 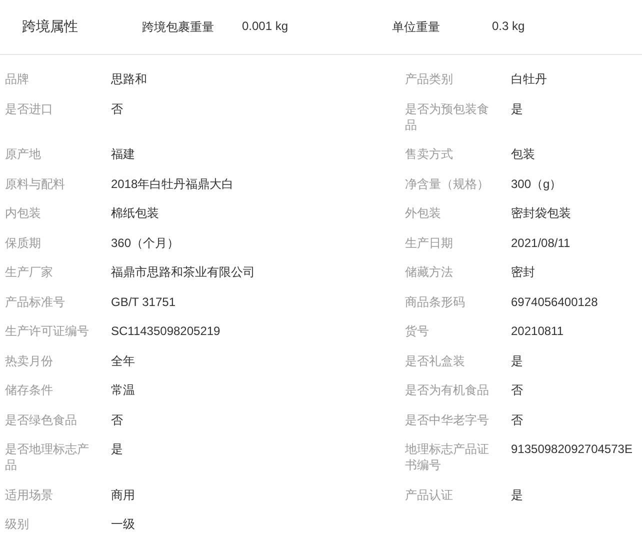 What do you see at coordinates (435, 360) in the screenshot?
I see `attribute-label: 是否礼盒装` at bounding box center [435, 360].